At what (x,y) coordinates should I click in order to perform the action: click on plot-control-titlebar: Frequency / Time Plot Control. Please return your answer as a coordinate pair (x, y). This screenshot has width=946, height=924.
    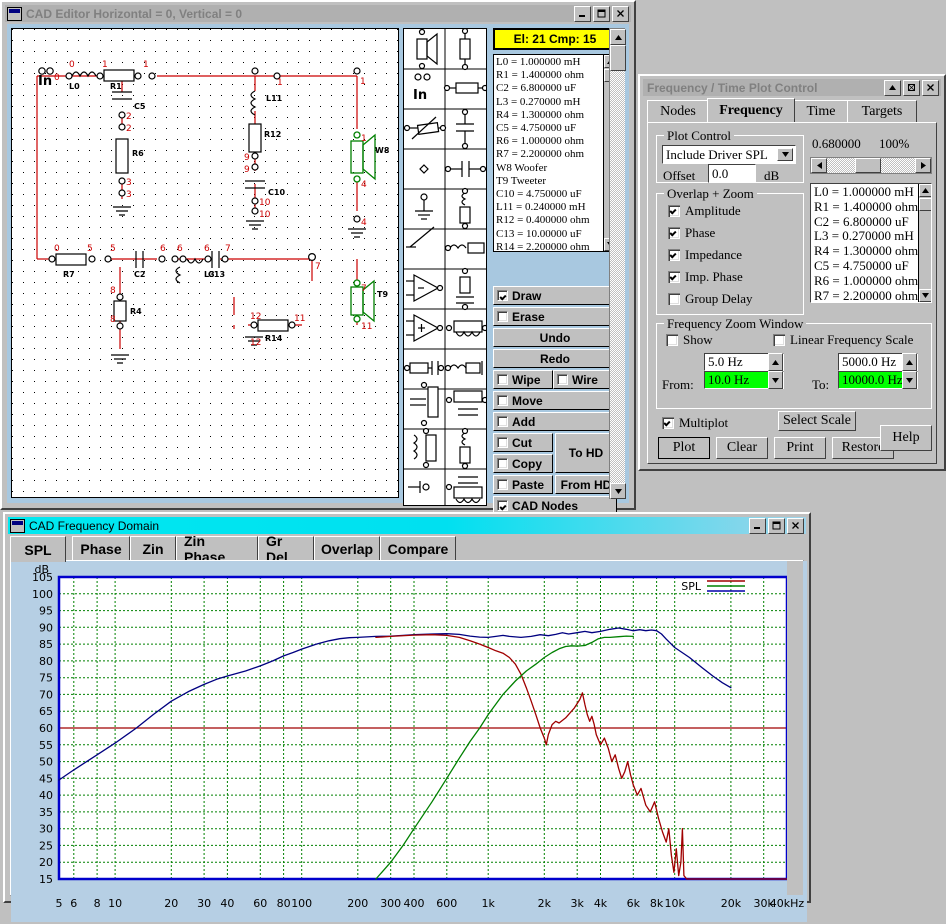
    Looking at the image, I should click on (792, 87).